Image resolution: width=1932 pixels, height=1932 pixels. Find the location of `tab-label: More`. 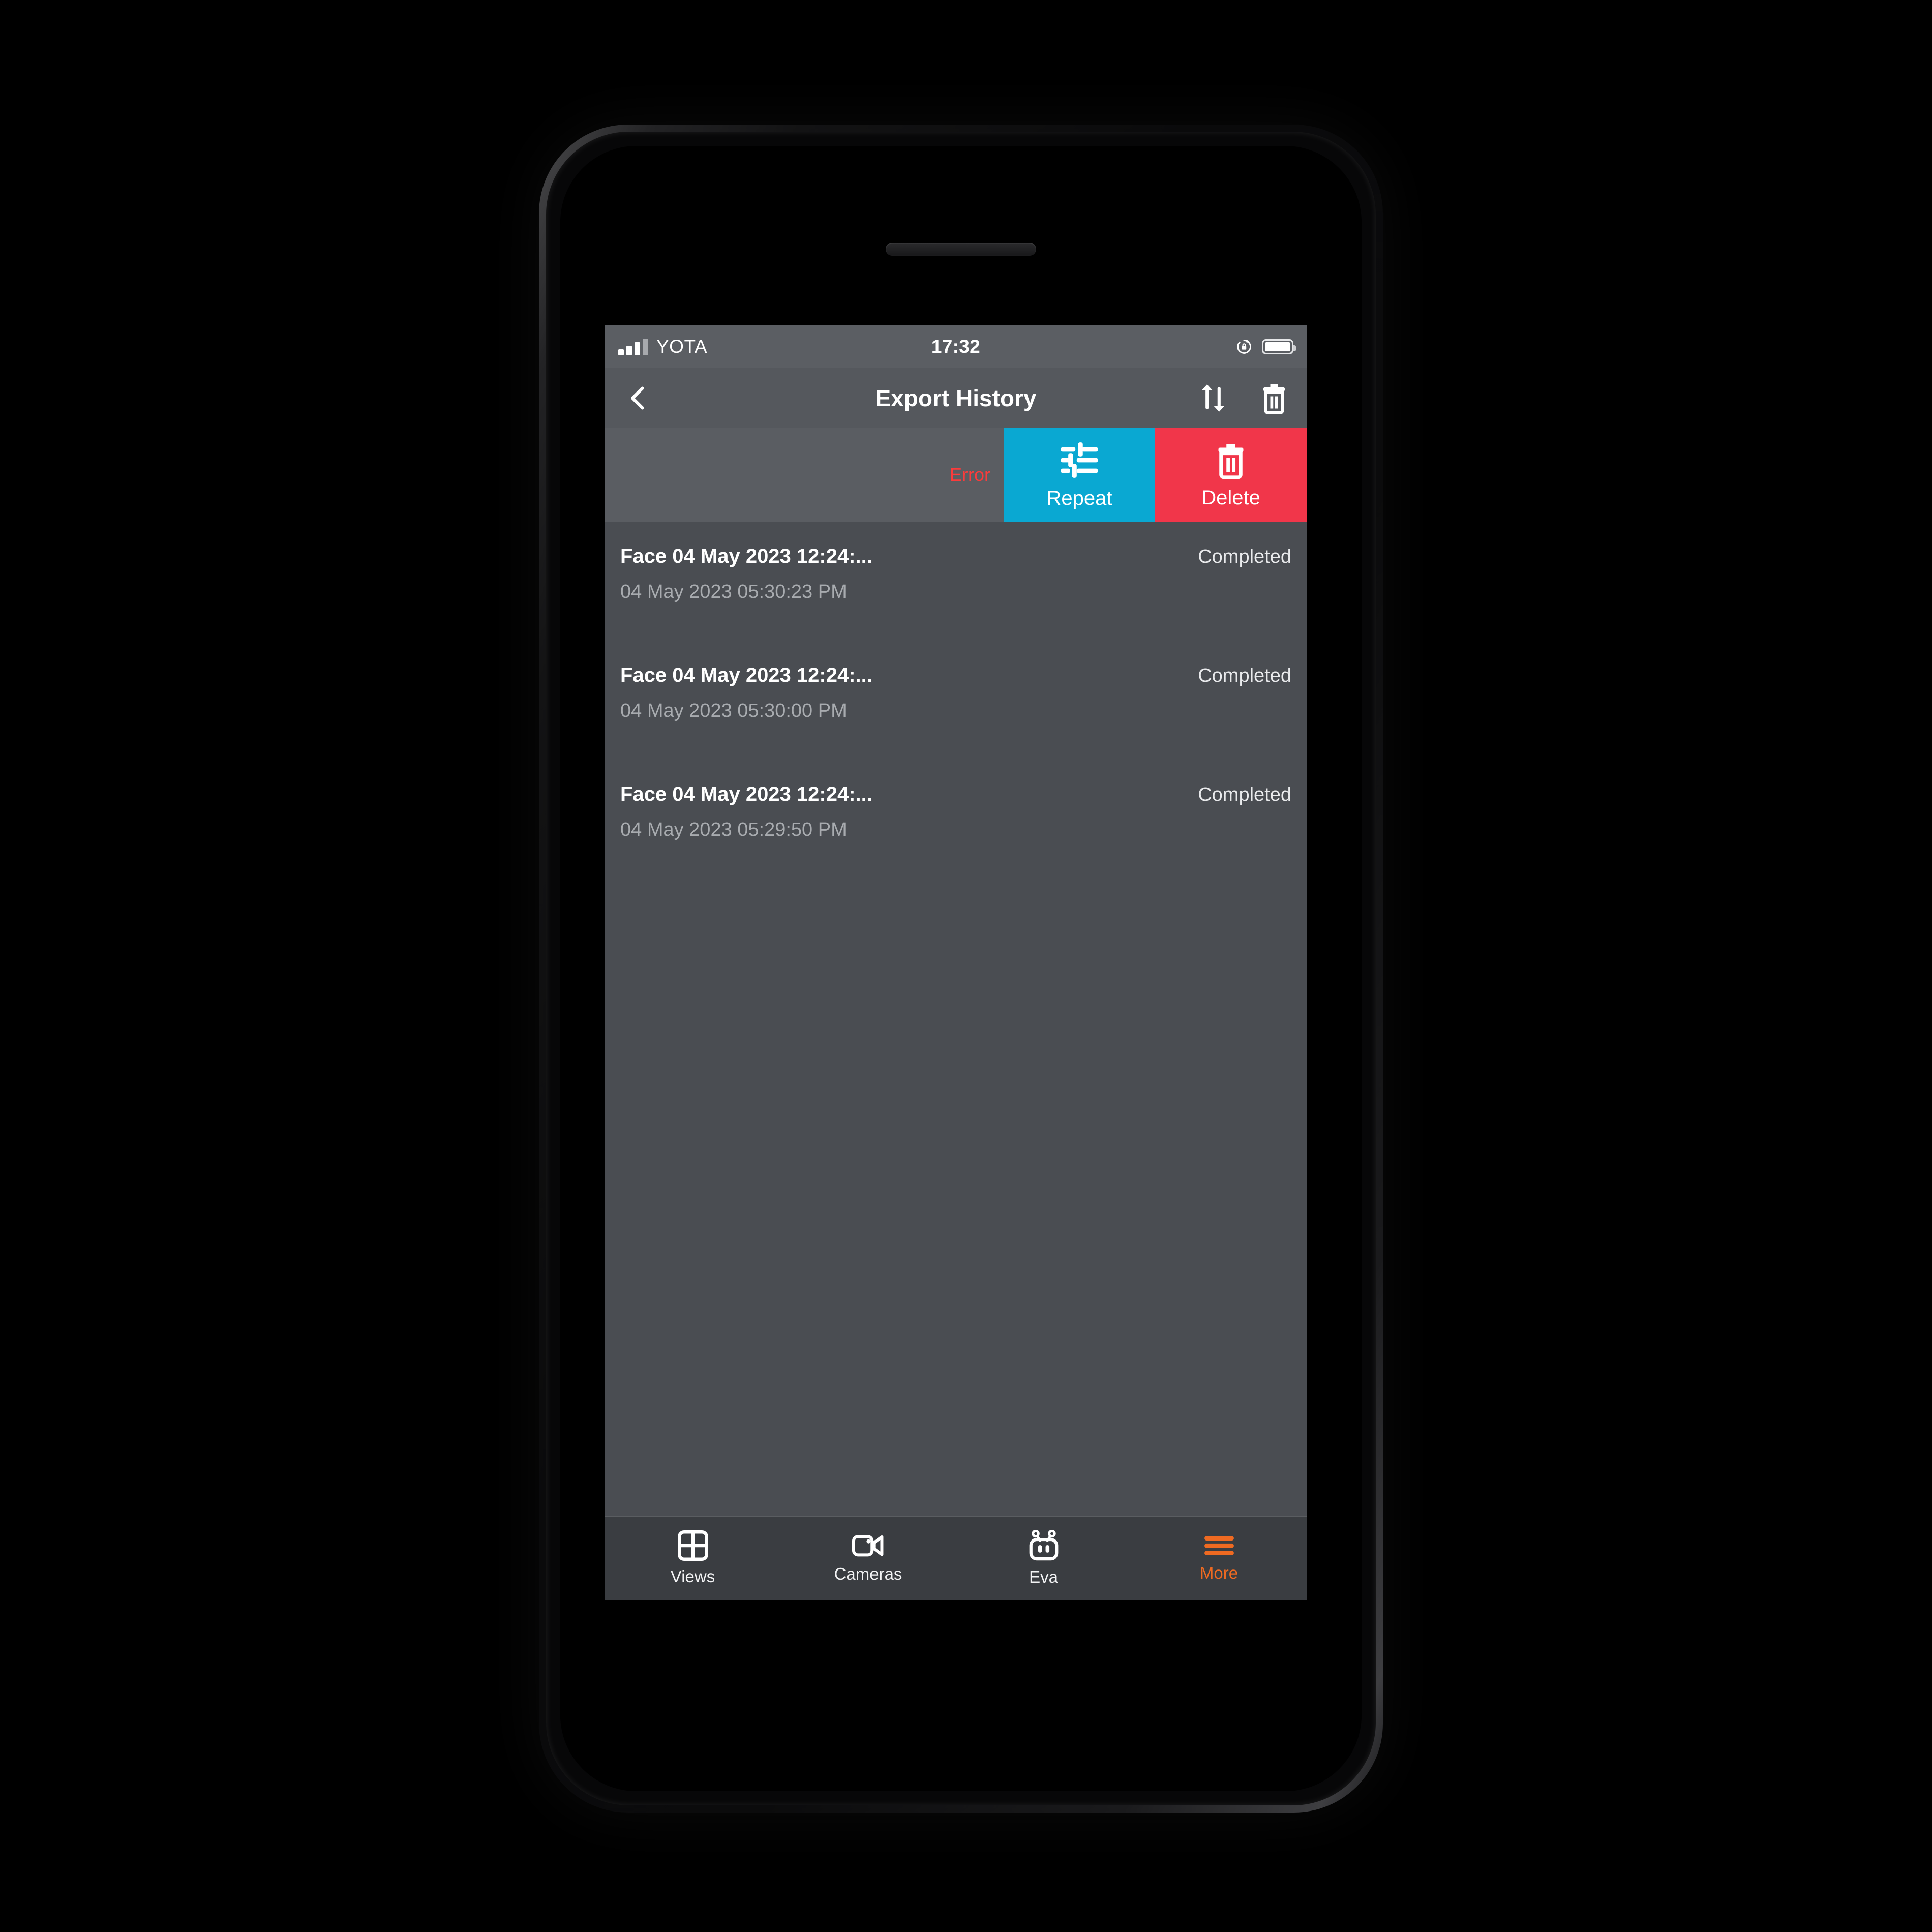

tab-label: More is located at coordinates (1219, 1572).